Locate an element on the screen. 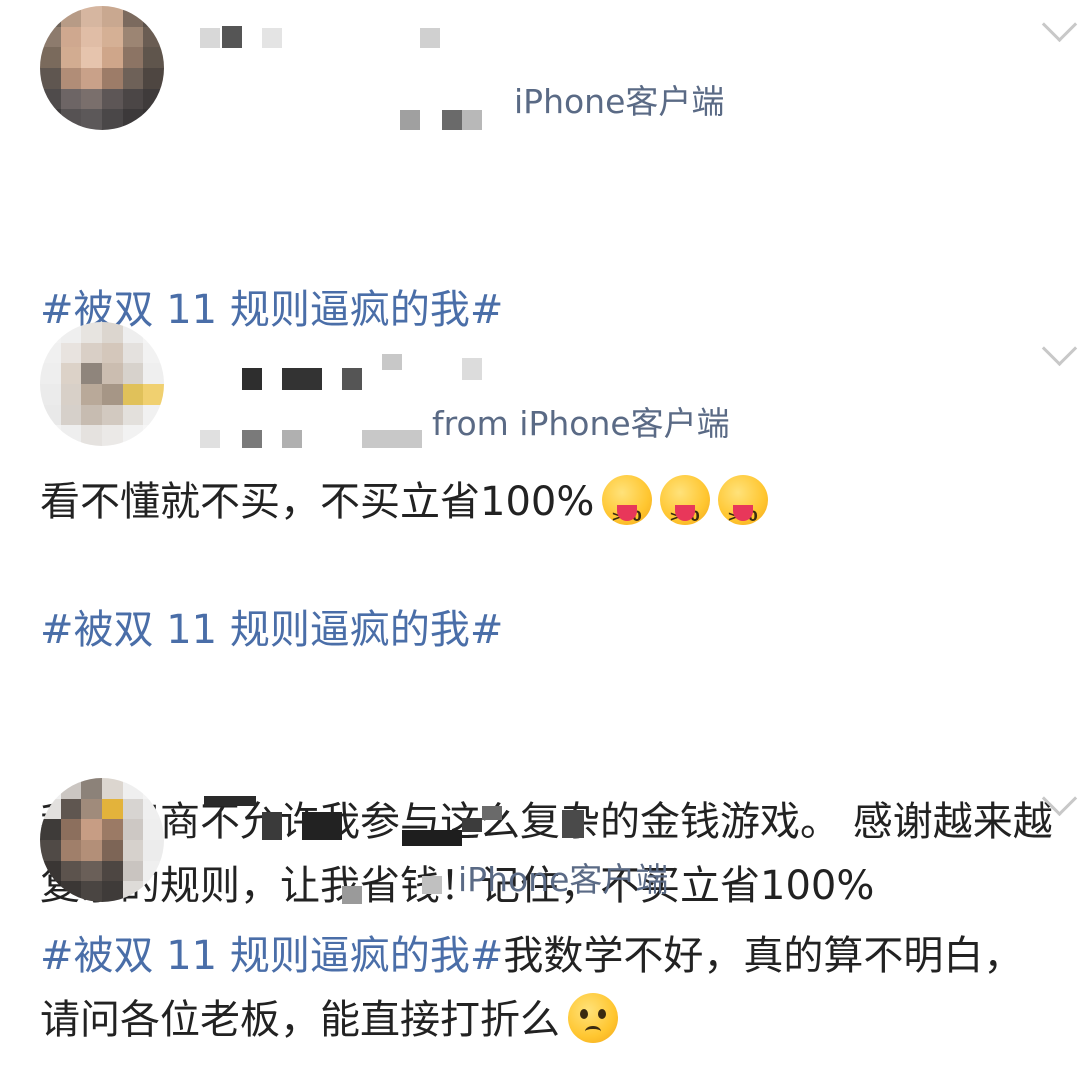  sad-emoji is located at coordinates (593, 1018).